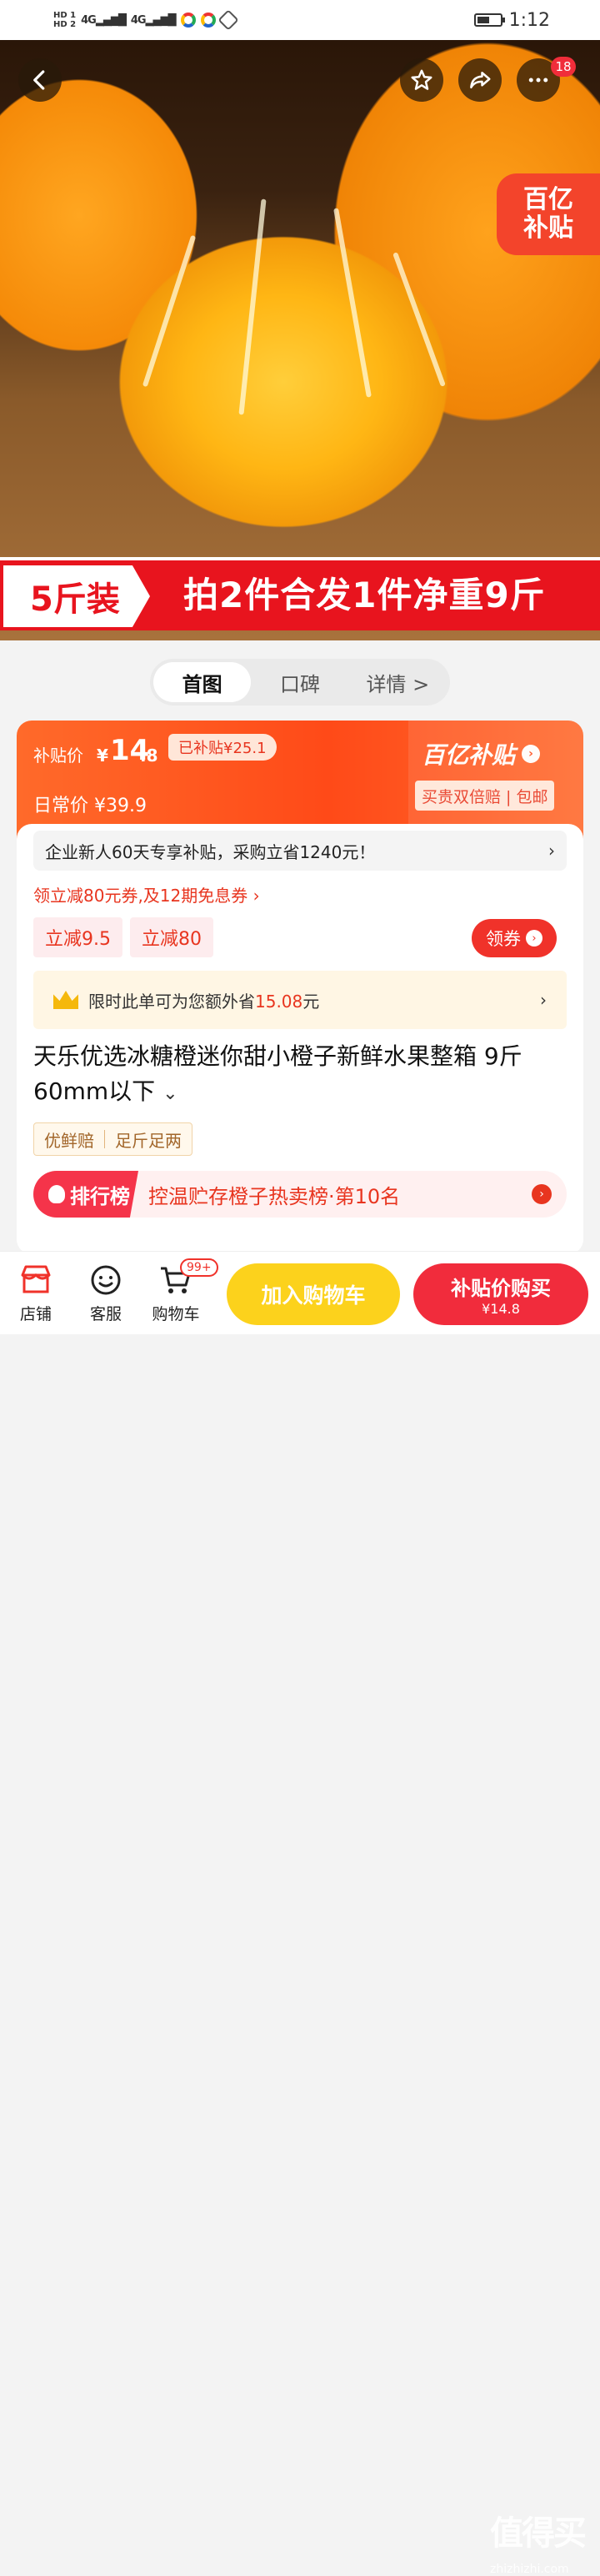 The image size is (600, 2576). What do you see at coordinates (76, 596) in the screenshot?
I see `promo-weight: 5斤装` at bounding box center [76, 596].